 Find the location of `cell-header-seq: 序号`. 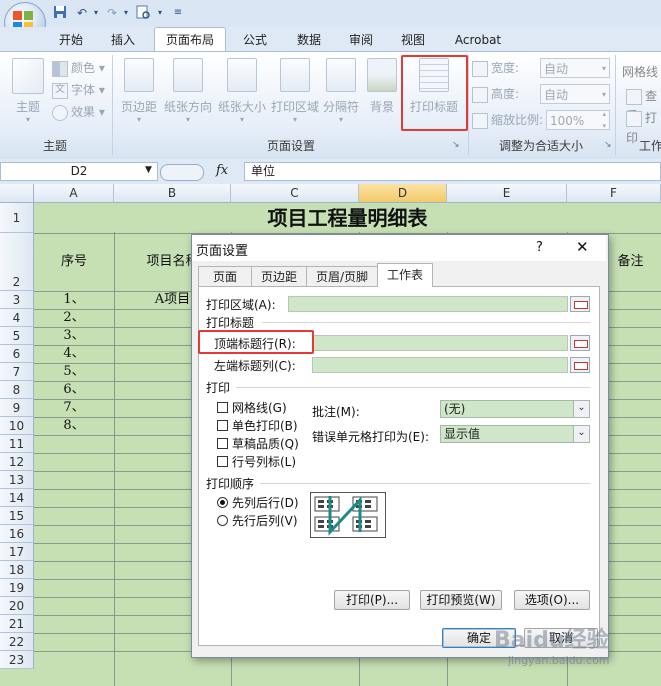

cell-header-seq: 序号 is located at coordinates (74, 262).